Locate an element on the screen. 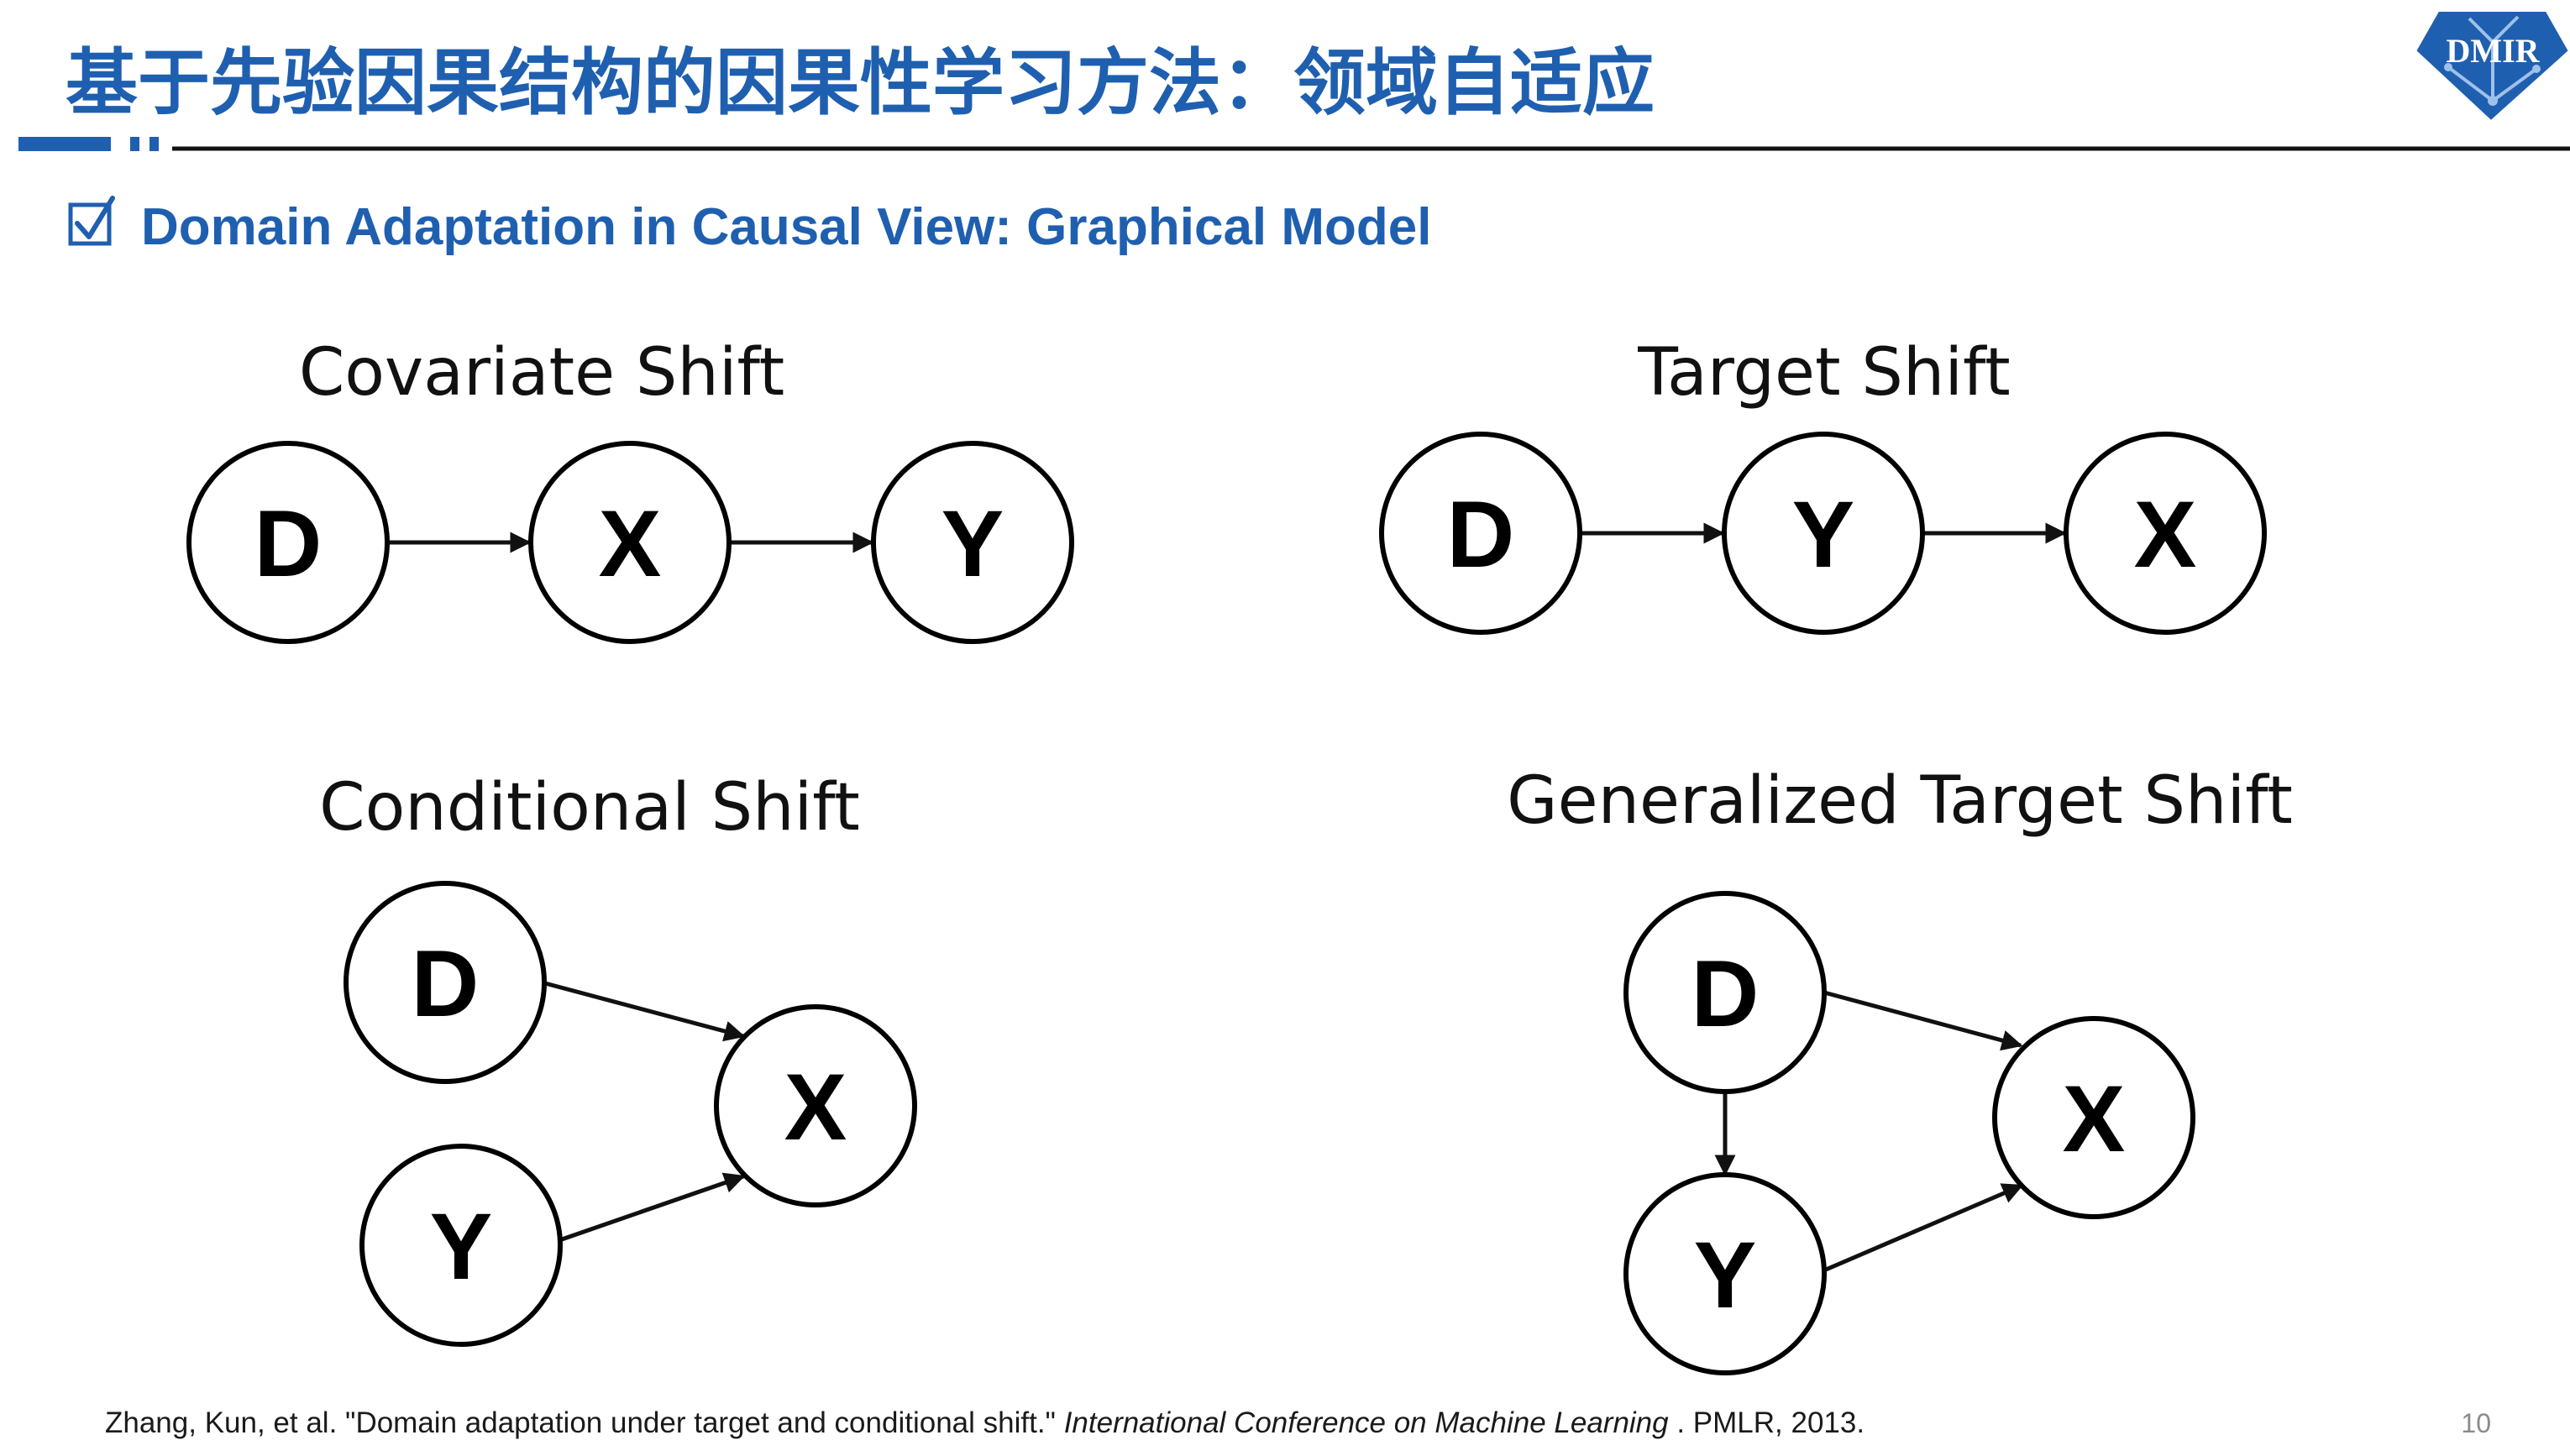 The image size is (2570, 1456). check-box-icon is located at coordinates (91, 221).